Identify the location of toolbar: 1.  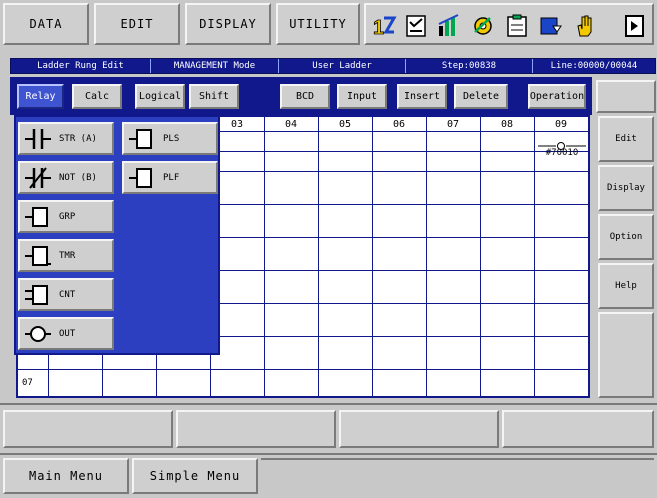
(509, 24).